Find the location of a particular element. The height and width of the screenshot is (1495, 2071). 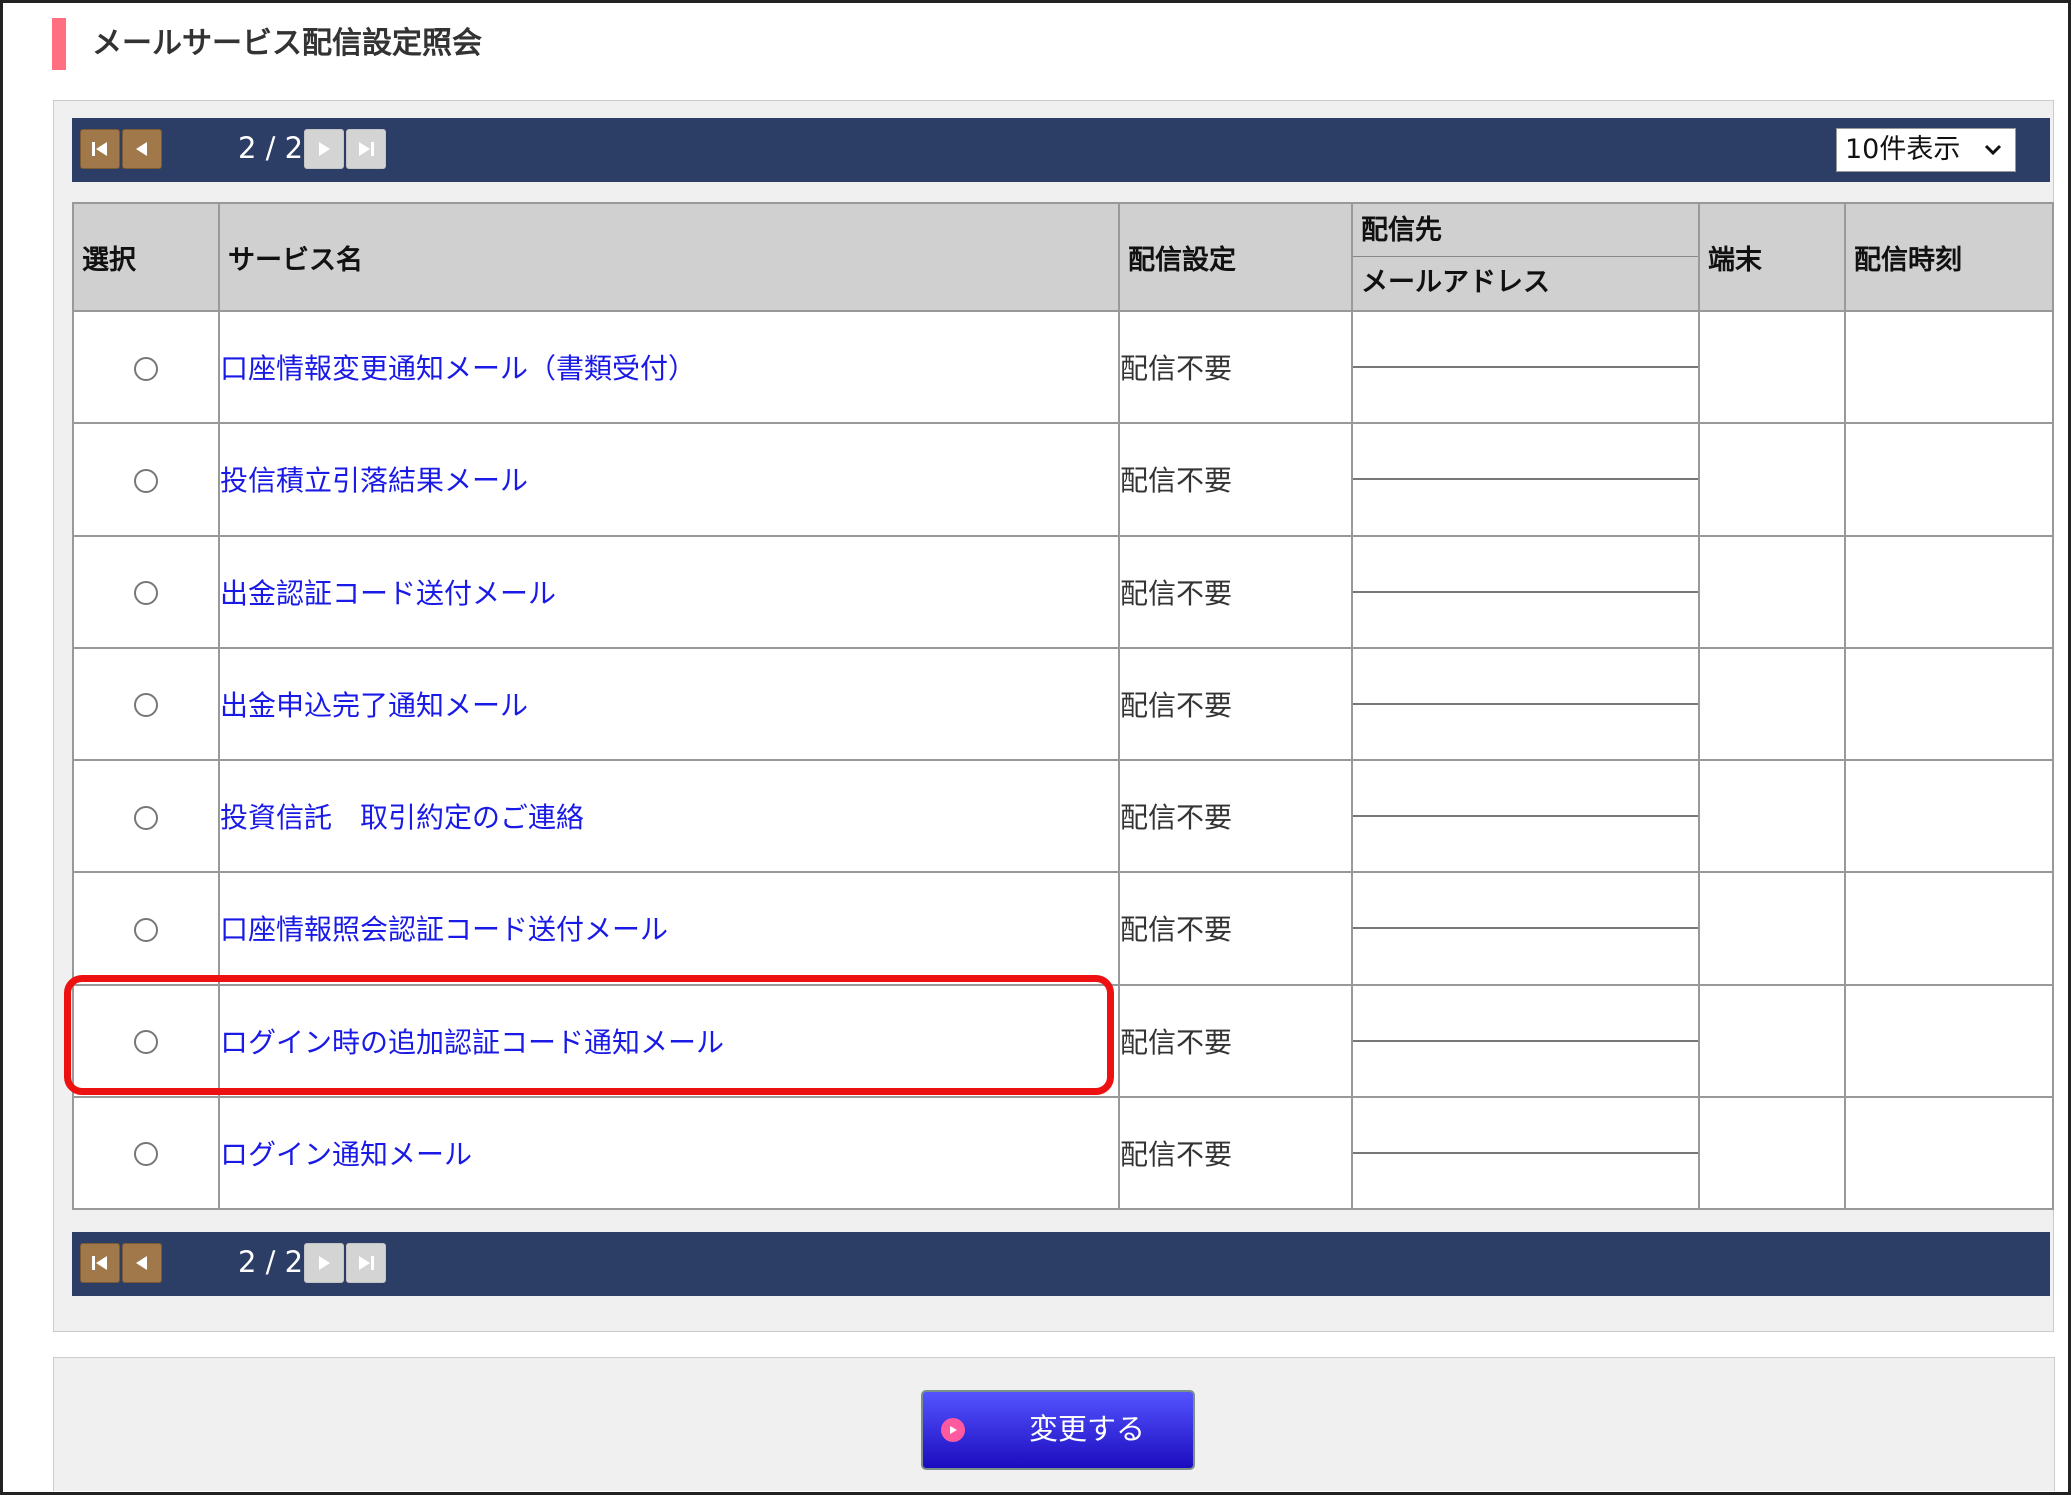

pager-bottom: 2 / 2 is located at coordinates (1061, 1264).